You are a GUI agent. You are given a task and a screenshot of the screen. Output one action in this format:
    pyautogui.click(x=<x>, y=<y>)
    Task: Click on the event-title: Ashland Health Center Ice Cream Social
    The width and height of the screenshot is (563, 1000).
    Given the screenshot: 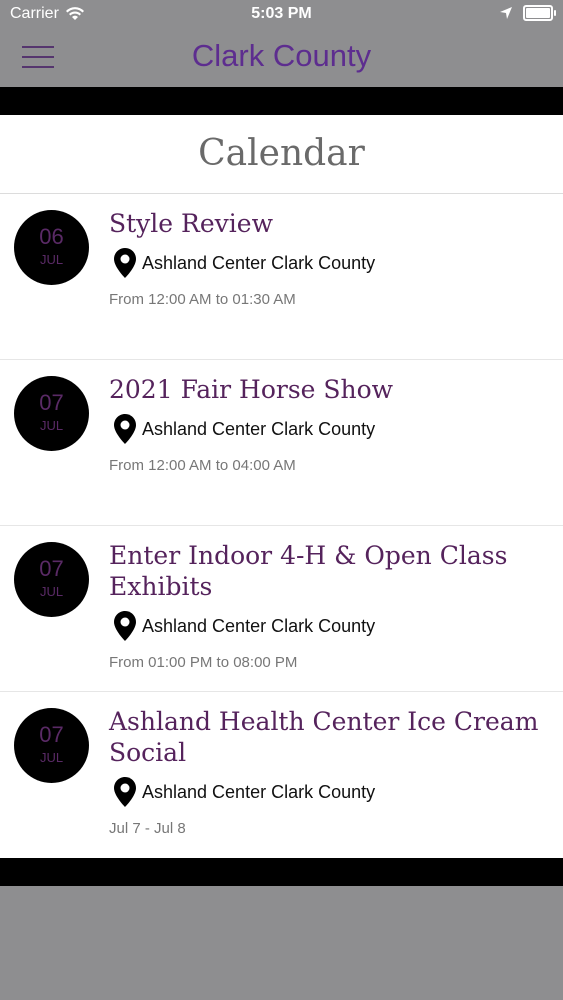 What is the action you would take?
    pyautogui.click(x=324, y=737)
    